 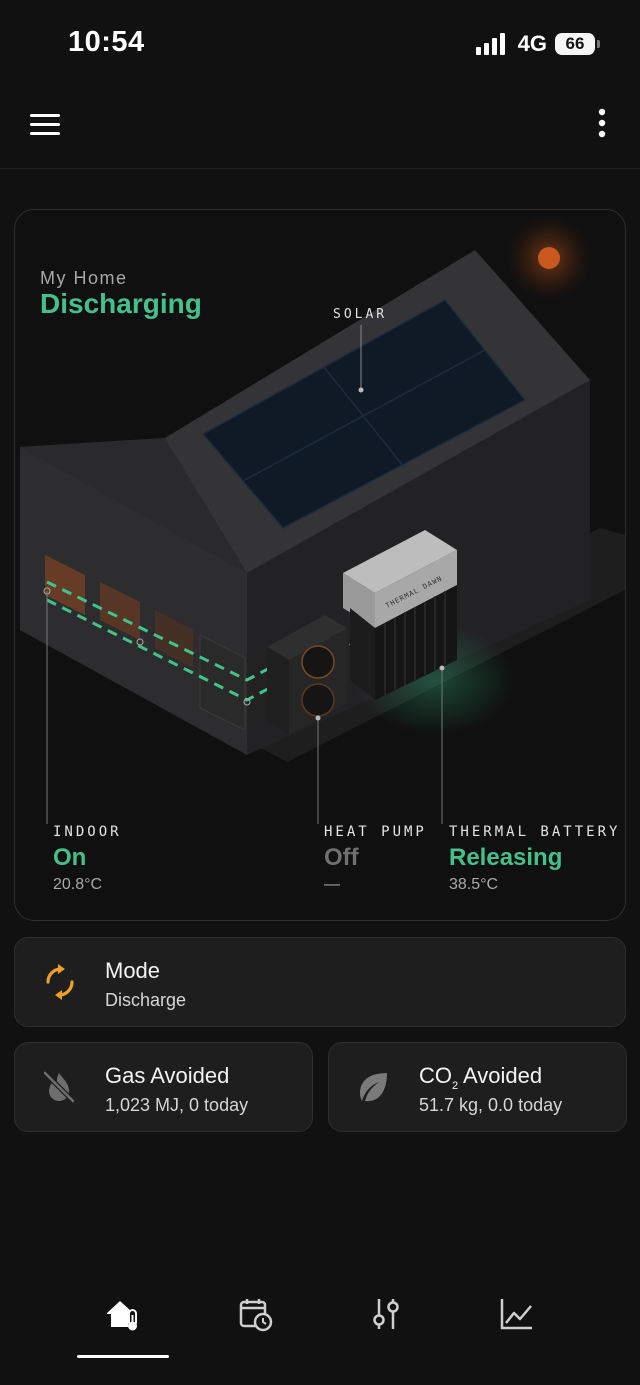 I want to click on co2-icon-wrap, so click(x=373, y=1089).